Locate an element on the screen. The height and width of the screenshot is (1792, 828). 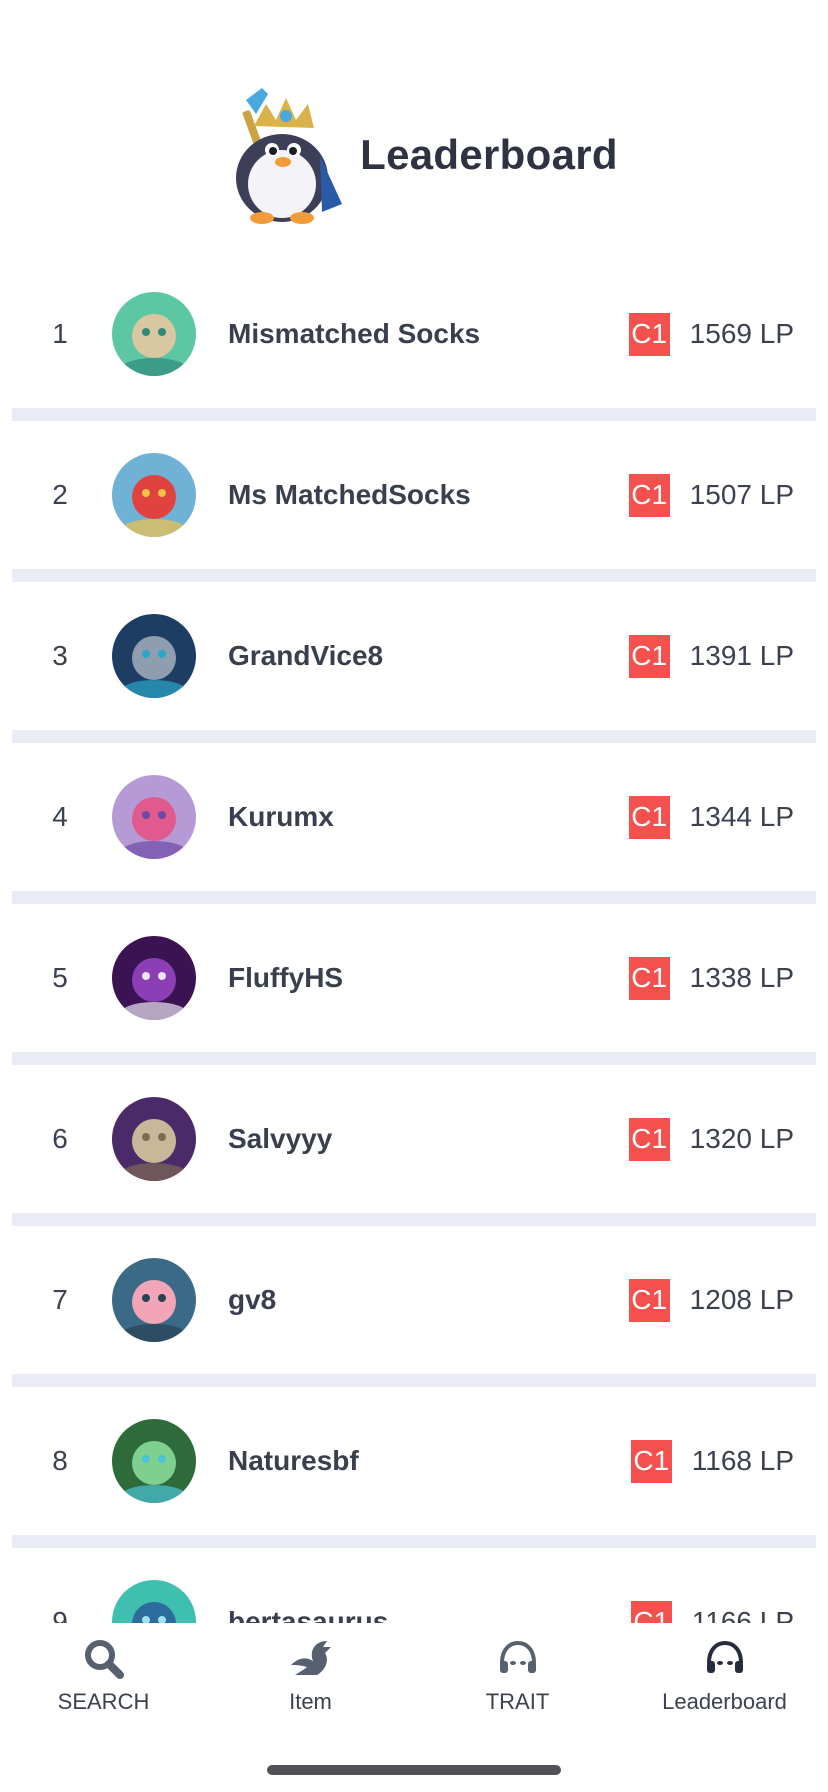
leaderboard-row: 8 Naturesbf C1 1168 LP is located at coordinates (414, 1467).